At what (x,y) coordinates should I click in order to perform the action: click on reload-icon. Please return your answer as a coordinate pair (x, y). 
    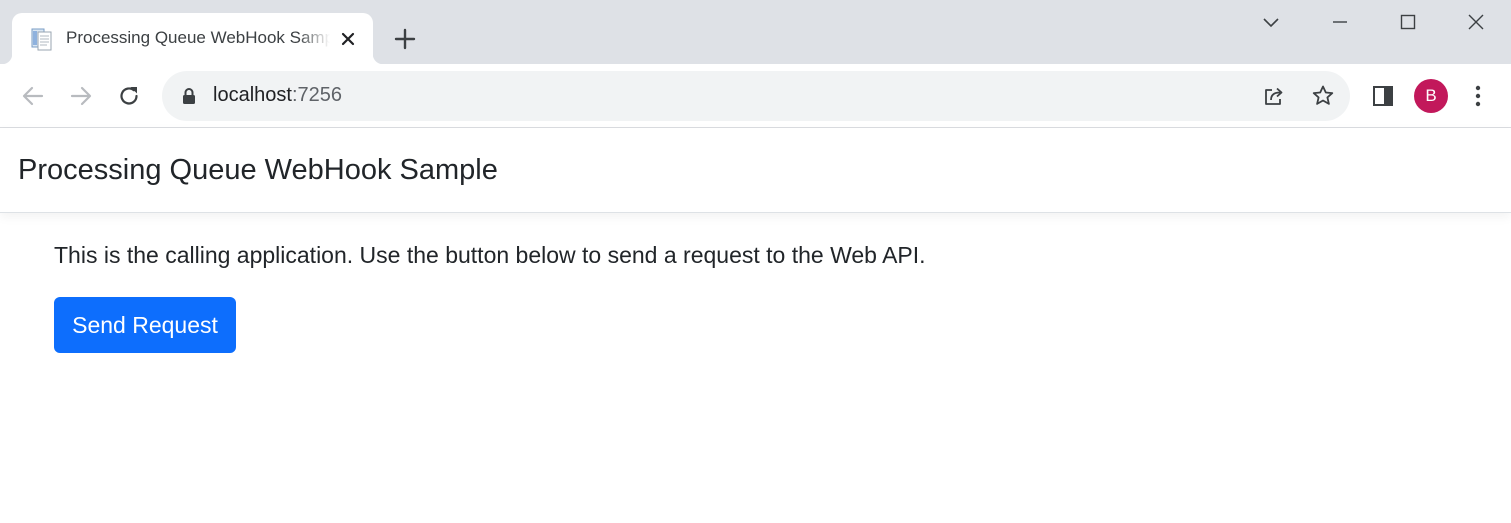
    Looking at the image, I should click on (129, 96).